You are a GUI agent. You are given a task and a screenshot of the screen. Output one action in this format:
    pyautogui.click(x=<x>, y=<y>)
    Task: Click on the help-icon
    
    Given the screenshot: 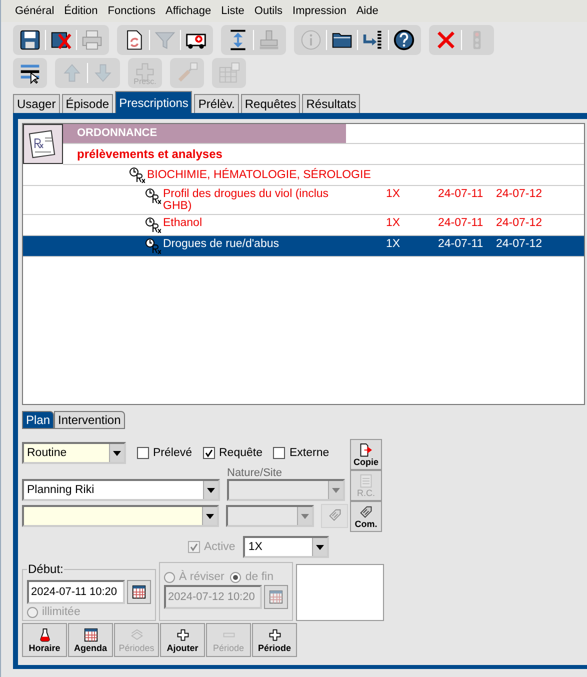 What is the action you would take?
    pyautogui.click(x=404, y=40)
    